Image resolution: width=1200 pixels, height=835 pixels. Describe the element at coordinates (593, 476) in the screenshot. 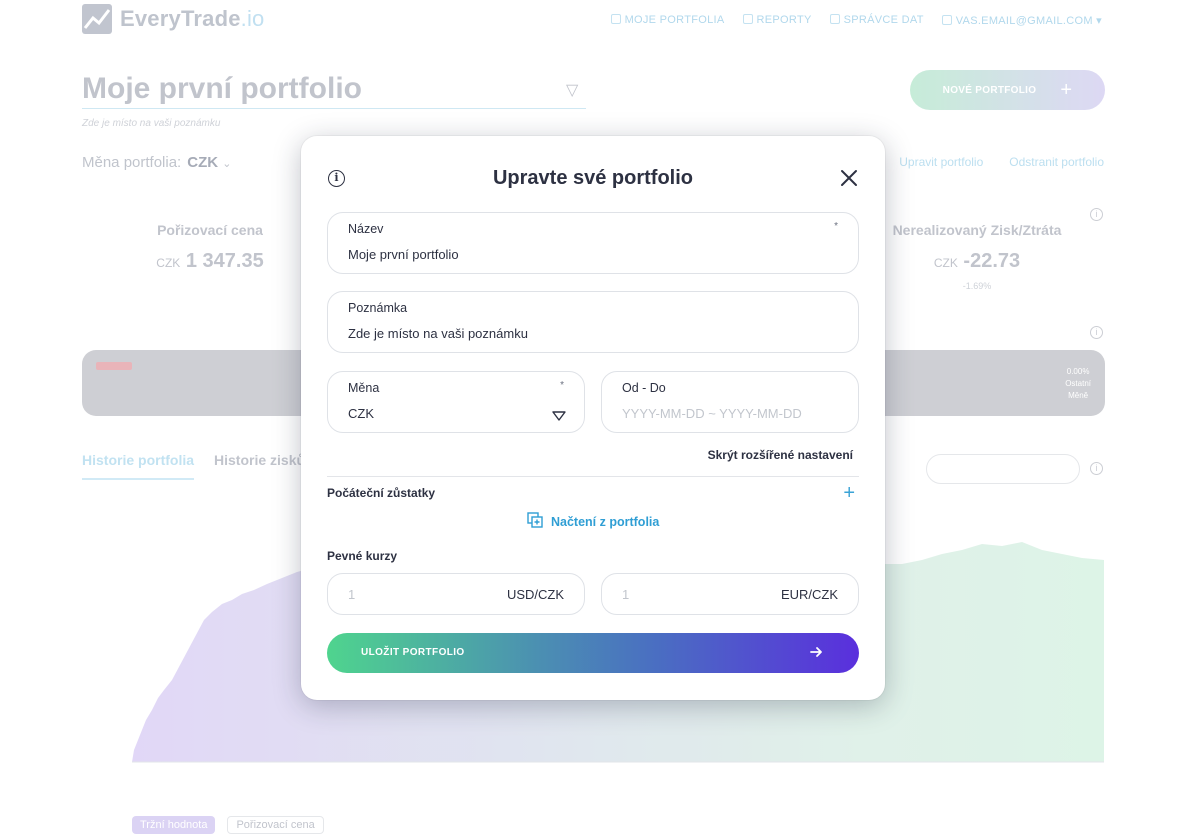

I see `divider` at that location.